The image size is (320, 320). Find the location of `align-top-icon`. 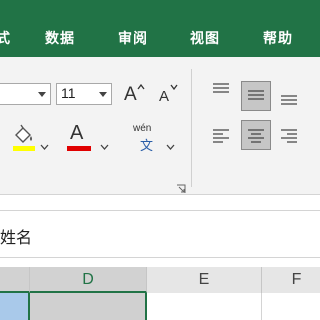

align-top-icon is located at coordinates (221, 88).